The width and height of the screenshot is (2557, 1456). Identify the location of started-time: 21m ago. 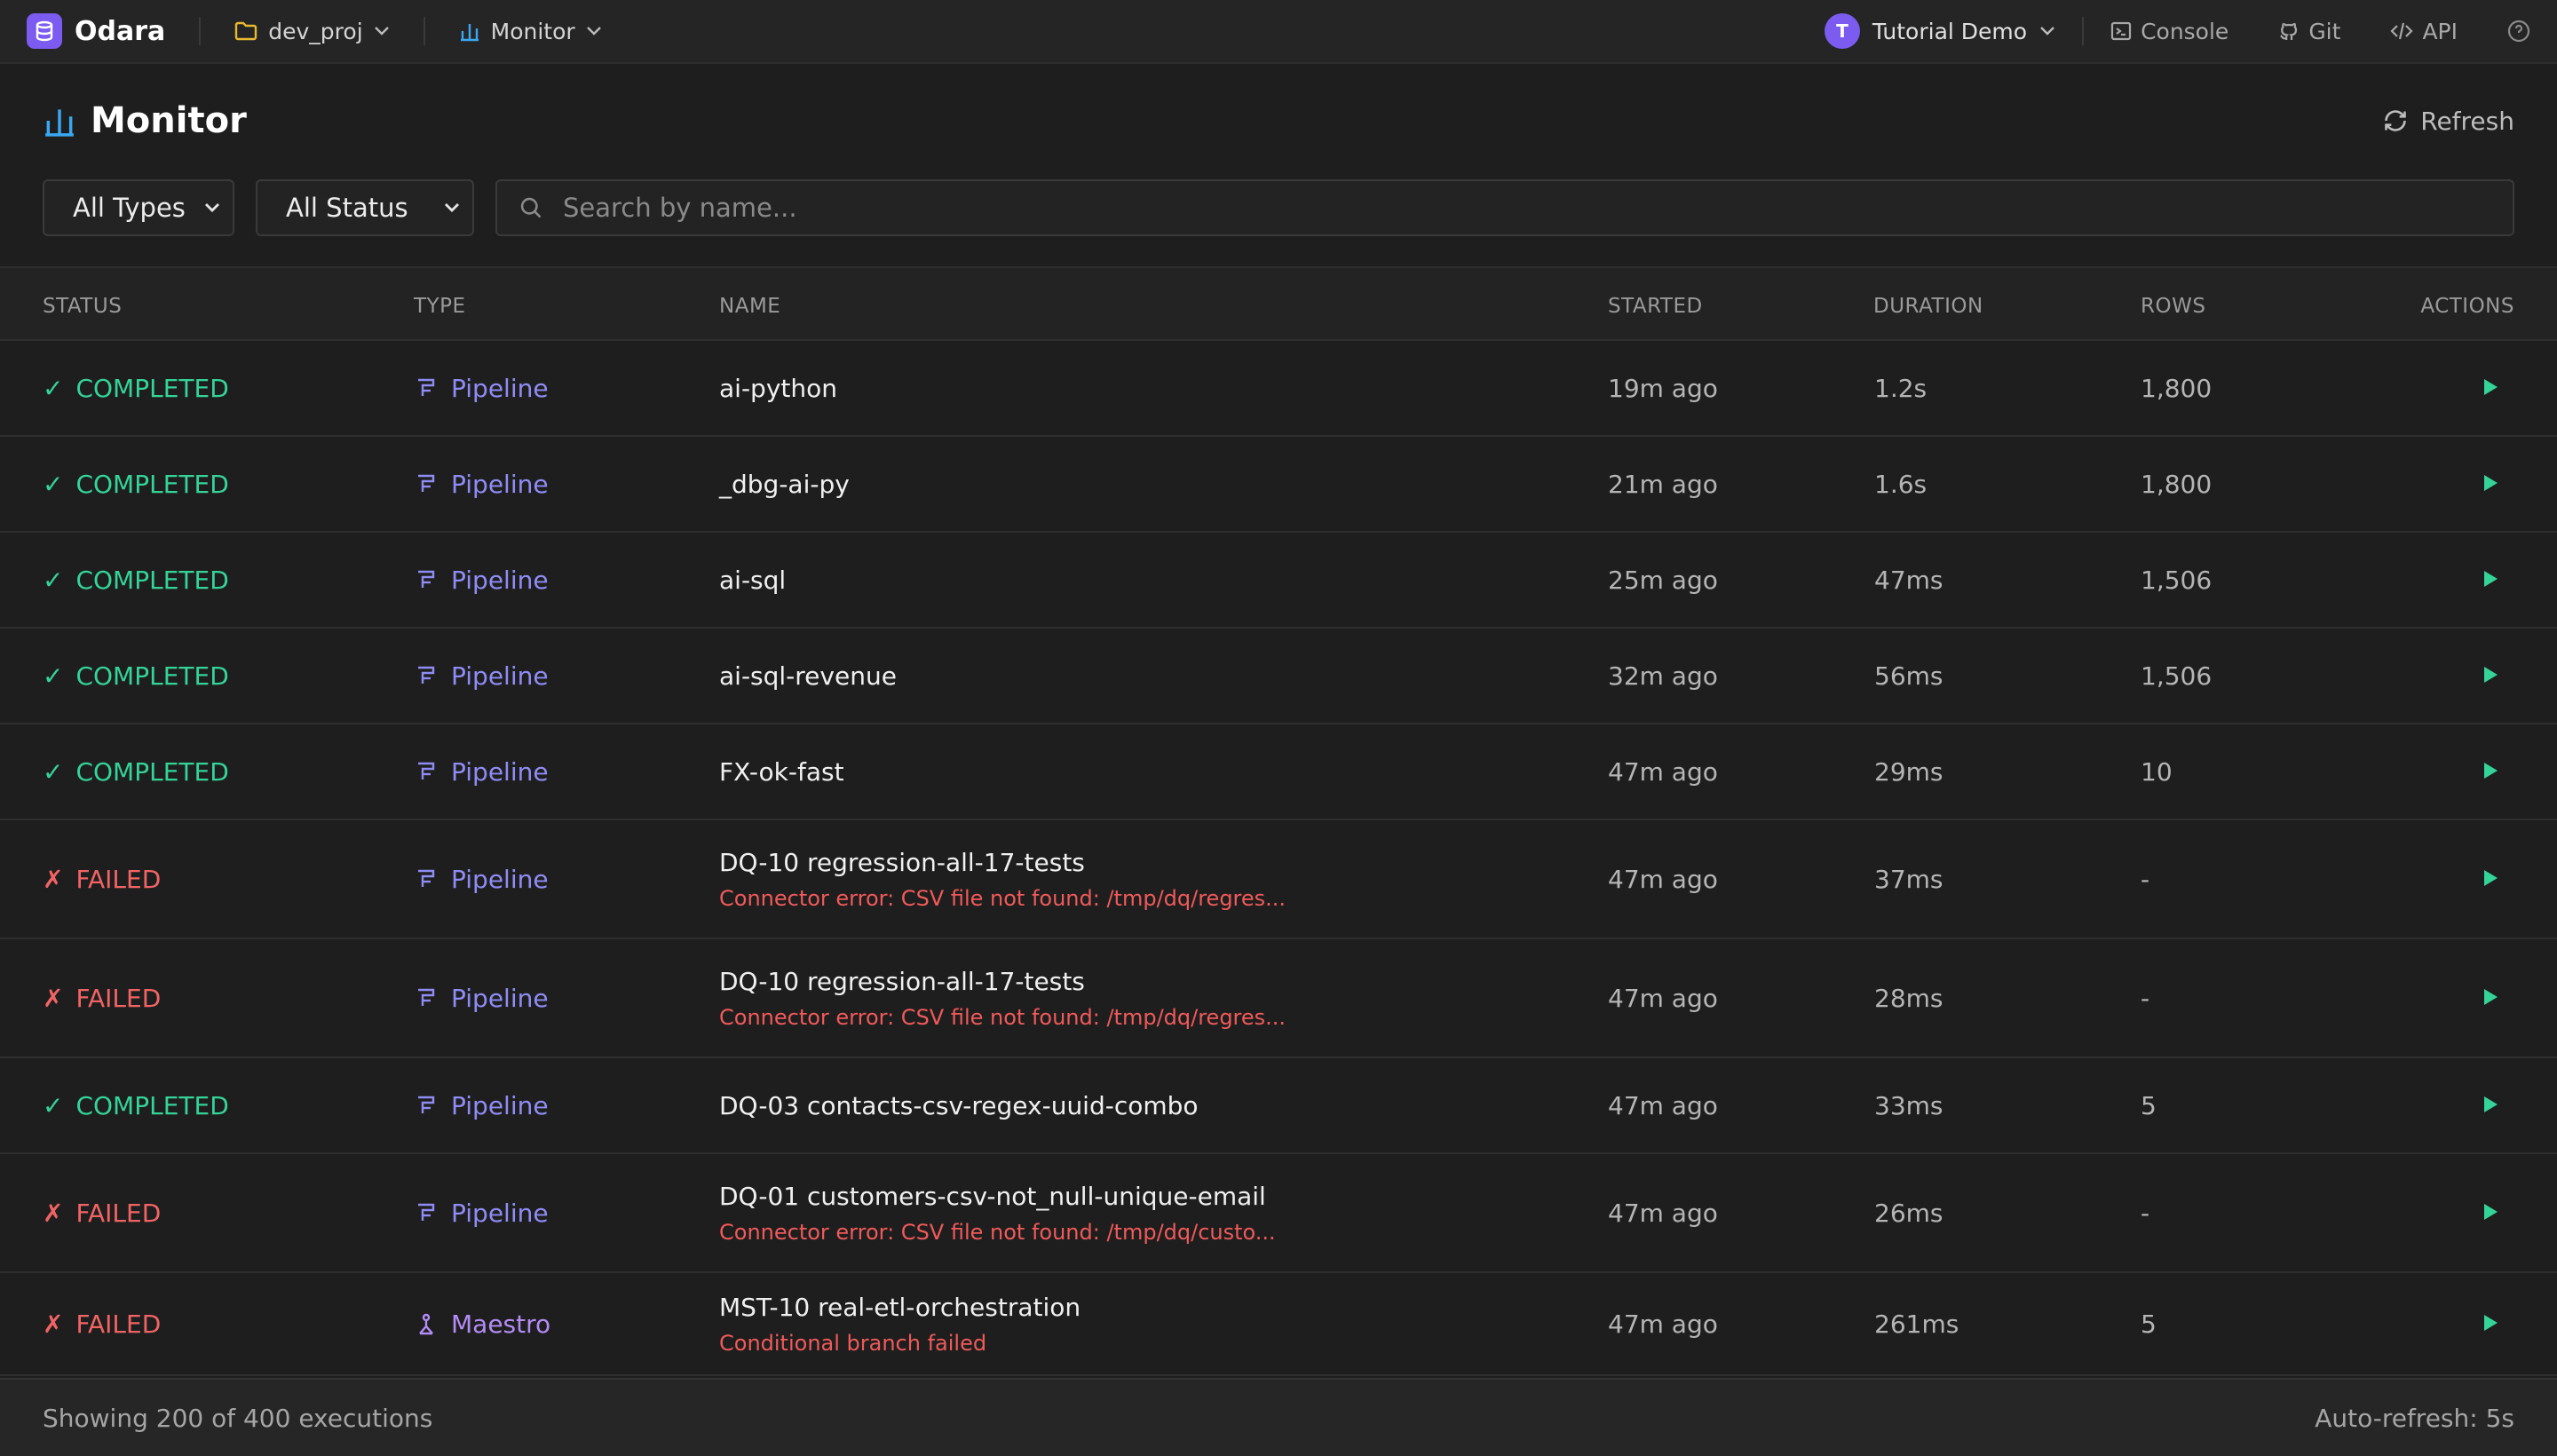
(1663, 484).